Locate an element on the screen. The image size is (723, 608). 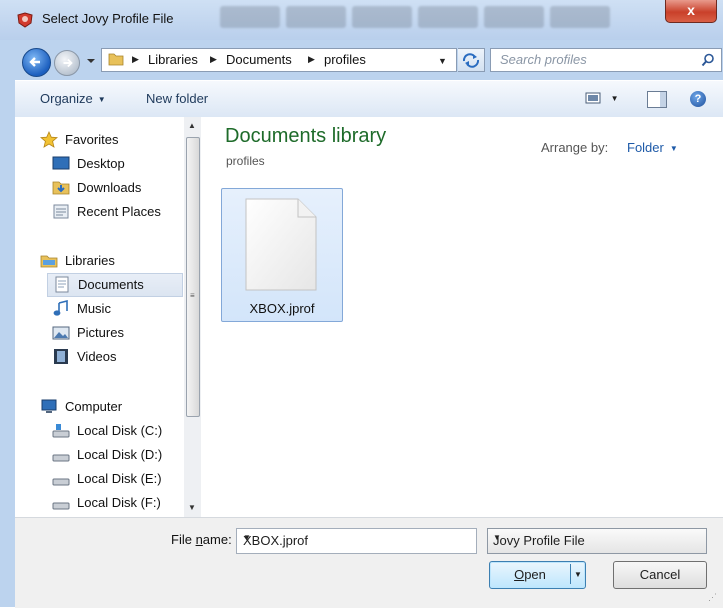
new-folder-button: New folder is located at coordinates (177, 98).